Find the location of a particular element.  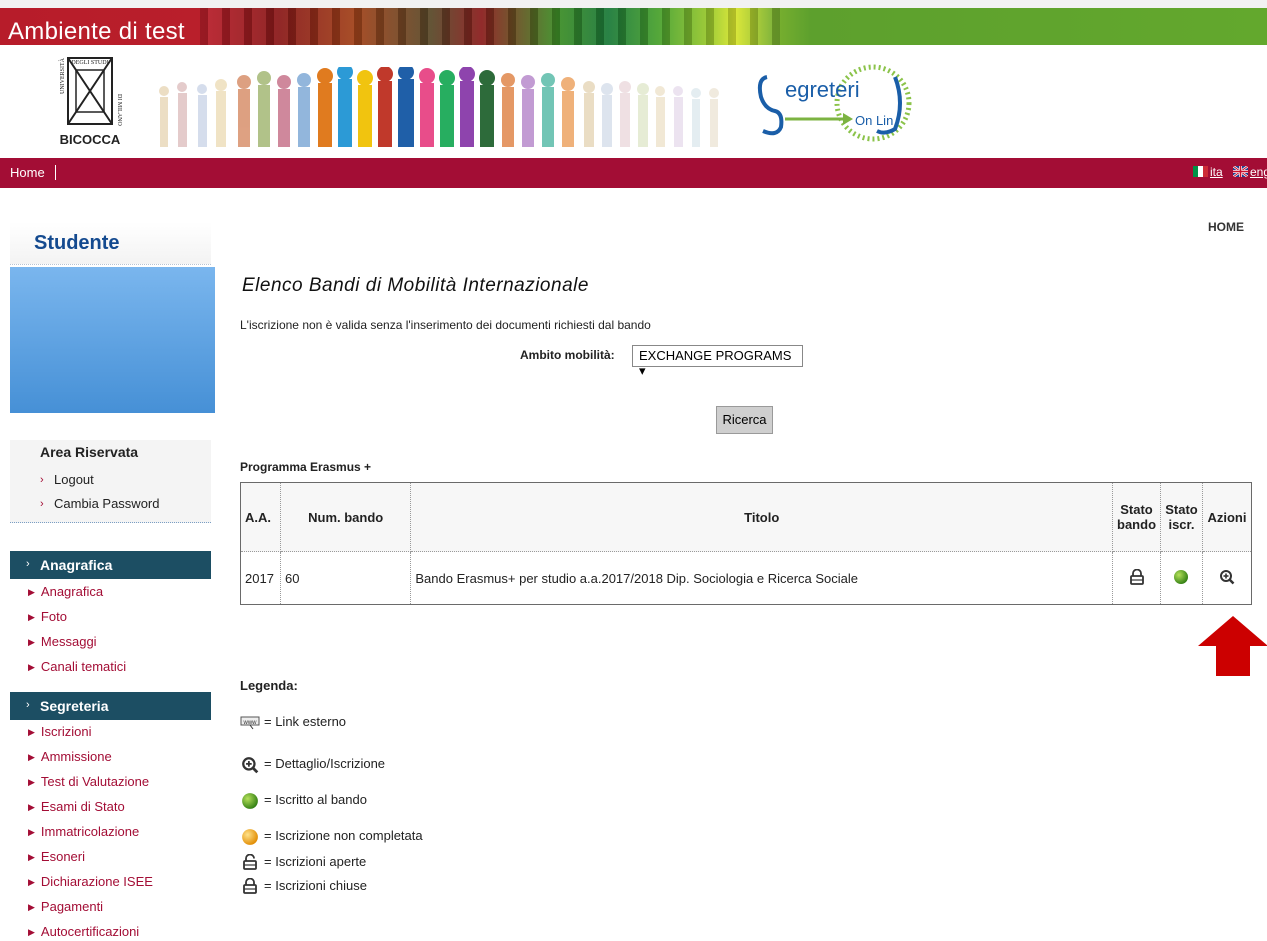

nav-home-link: Home is located at coordinates (33, 172).